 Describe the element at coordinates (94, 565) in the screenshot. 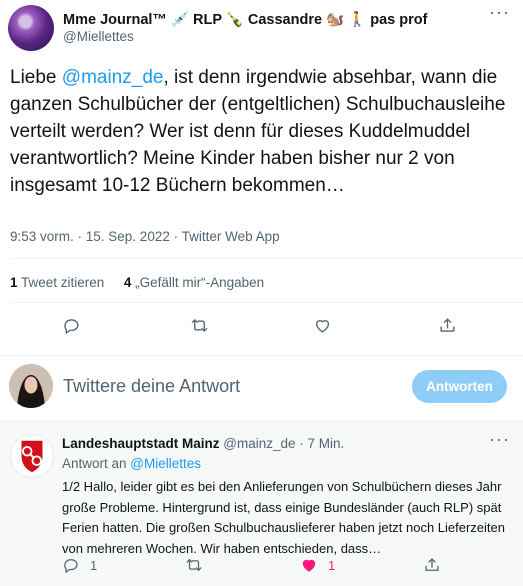

I see `reply-reply-count: 1` at that location.